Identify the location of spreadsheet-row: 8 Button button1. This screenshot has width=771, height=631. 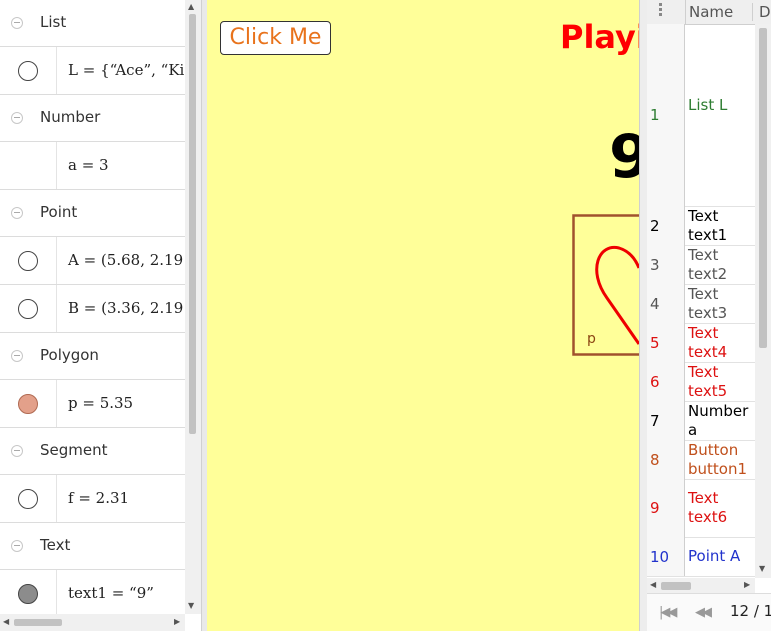
(702, 460).